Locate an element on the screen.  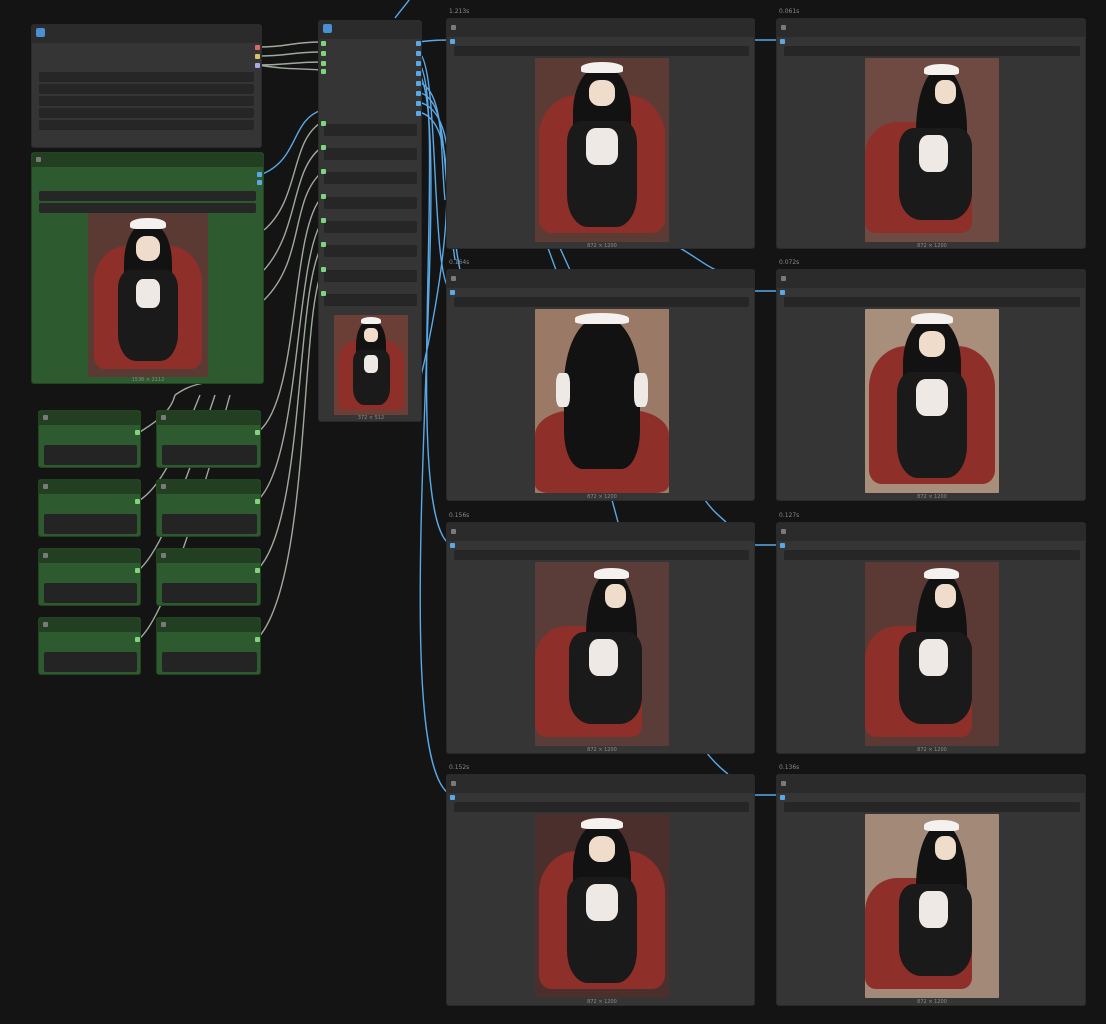
load-image-node: 1536 × 2112 is located at coordinates (147, 268).